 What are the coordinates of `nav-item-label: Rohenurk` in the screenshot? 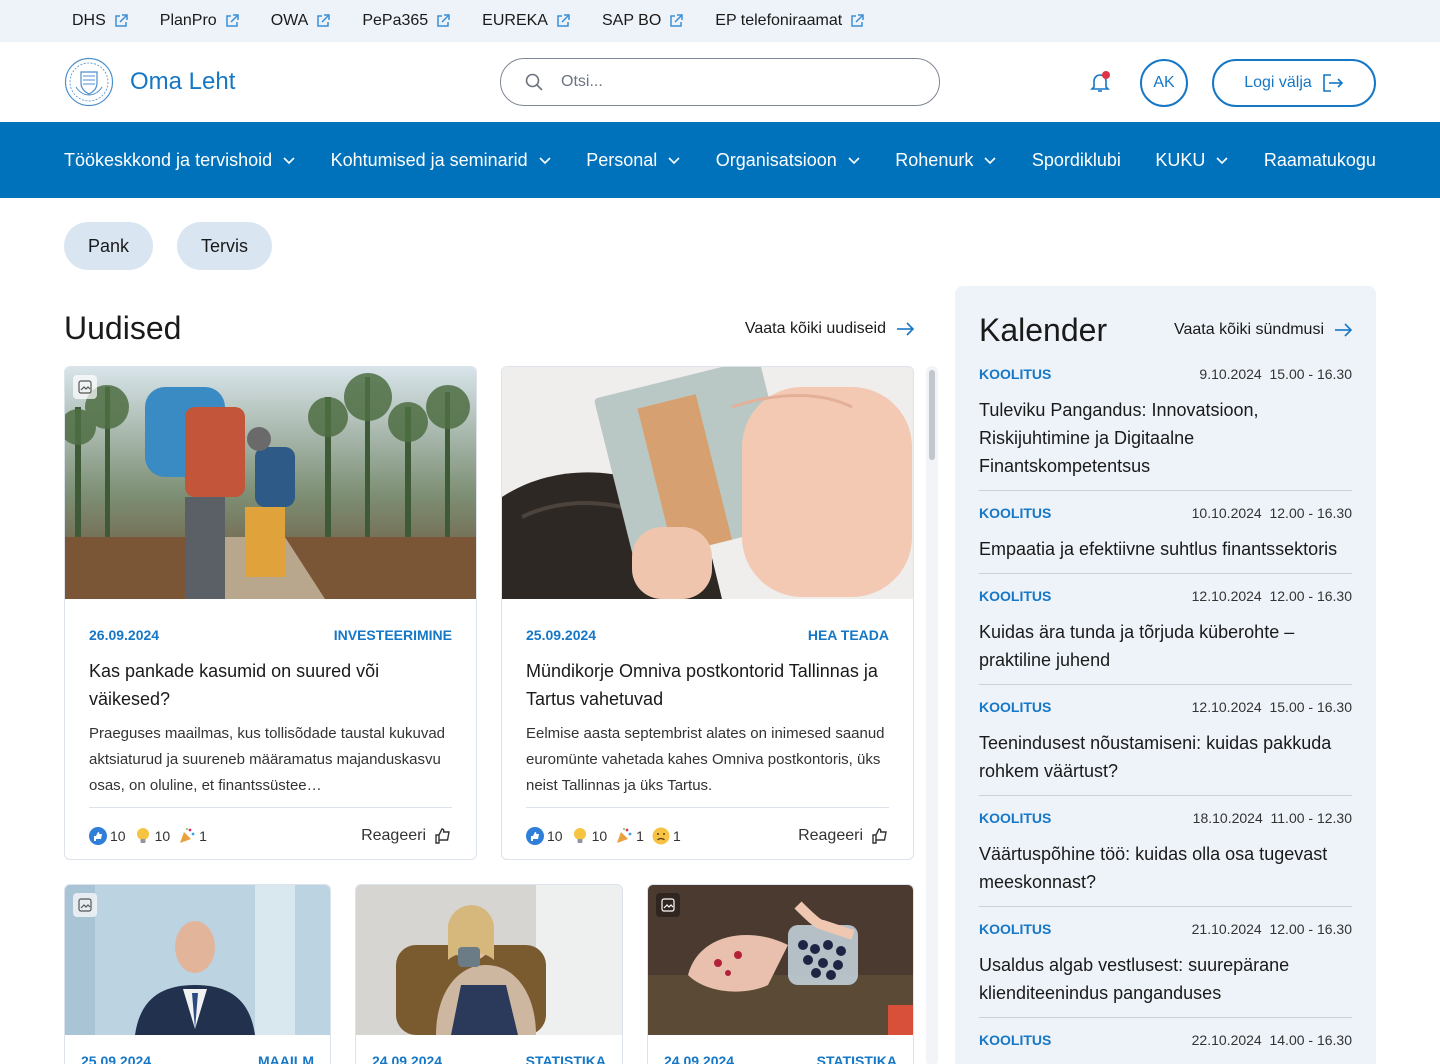 It's located at (934, 159).